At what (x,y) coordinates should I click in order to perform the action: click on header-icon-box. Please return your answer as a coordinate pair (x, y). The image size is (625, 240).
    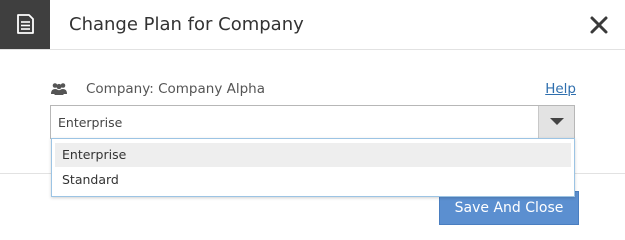
    Looking at the image, I should click on (25, 24).